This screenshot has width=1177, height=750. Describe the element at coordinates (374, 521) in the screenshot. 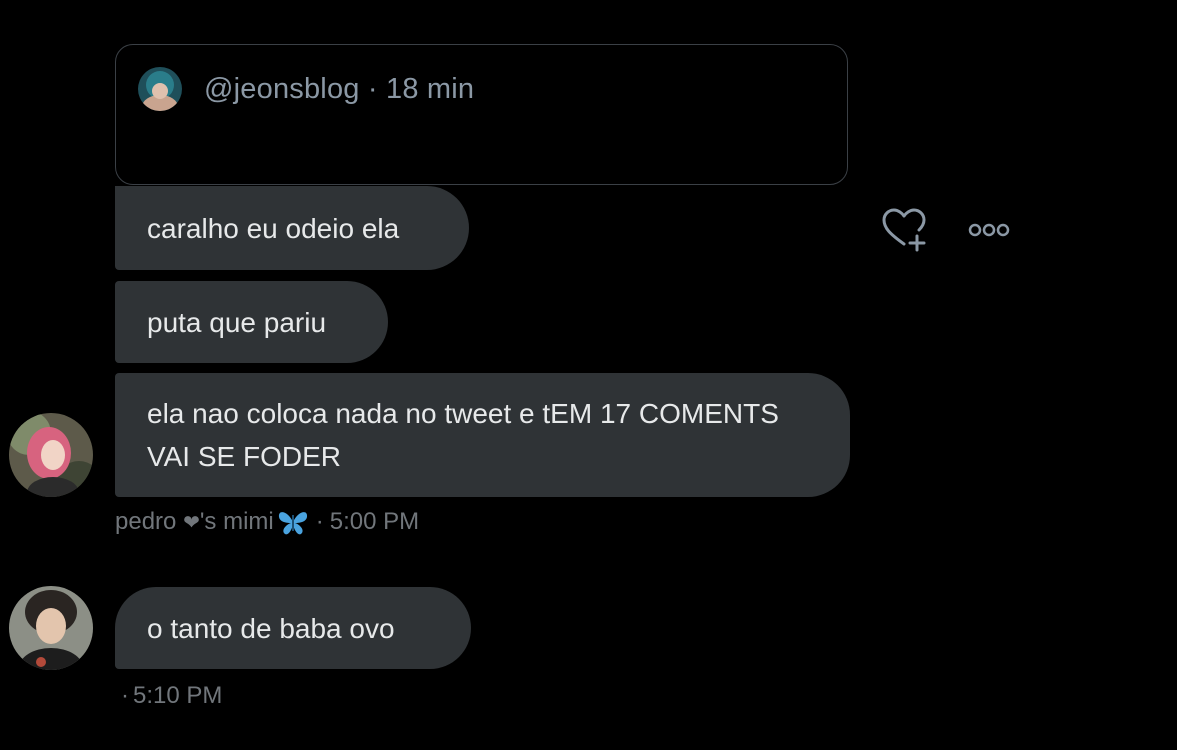

I see `message-time: 5:00 PM` at that location.